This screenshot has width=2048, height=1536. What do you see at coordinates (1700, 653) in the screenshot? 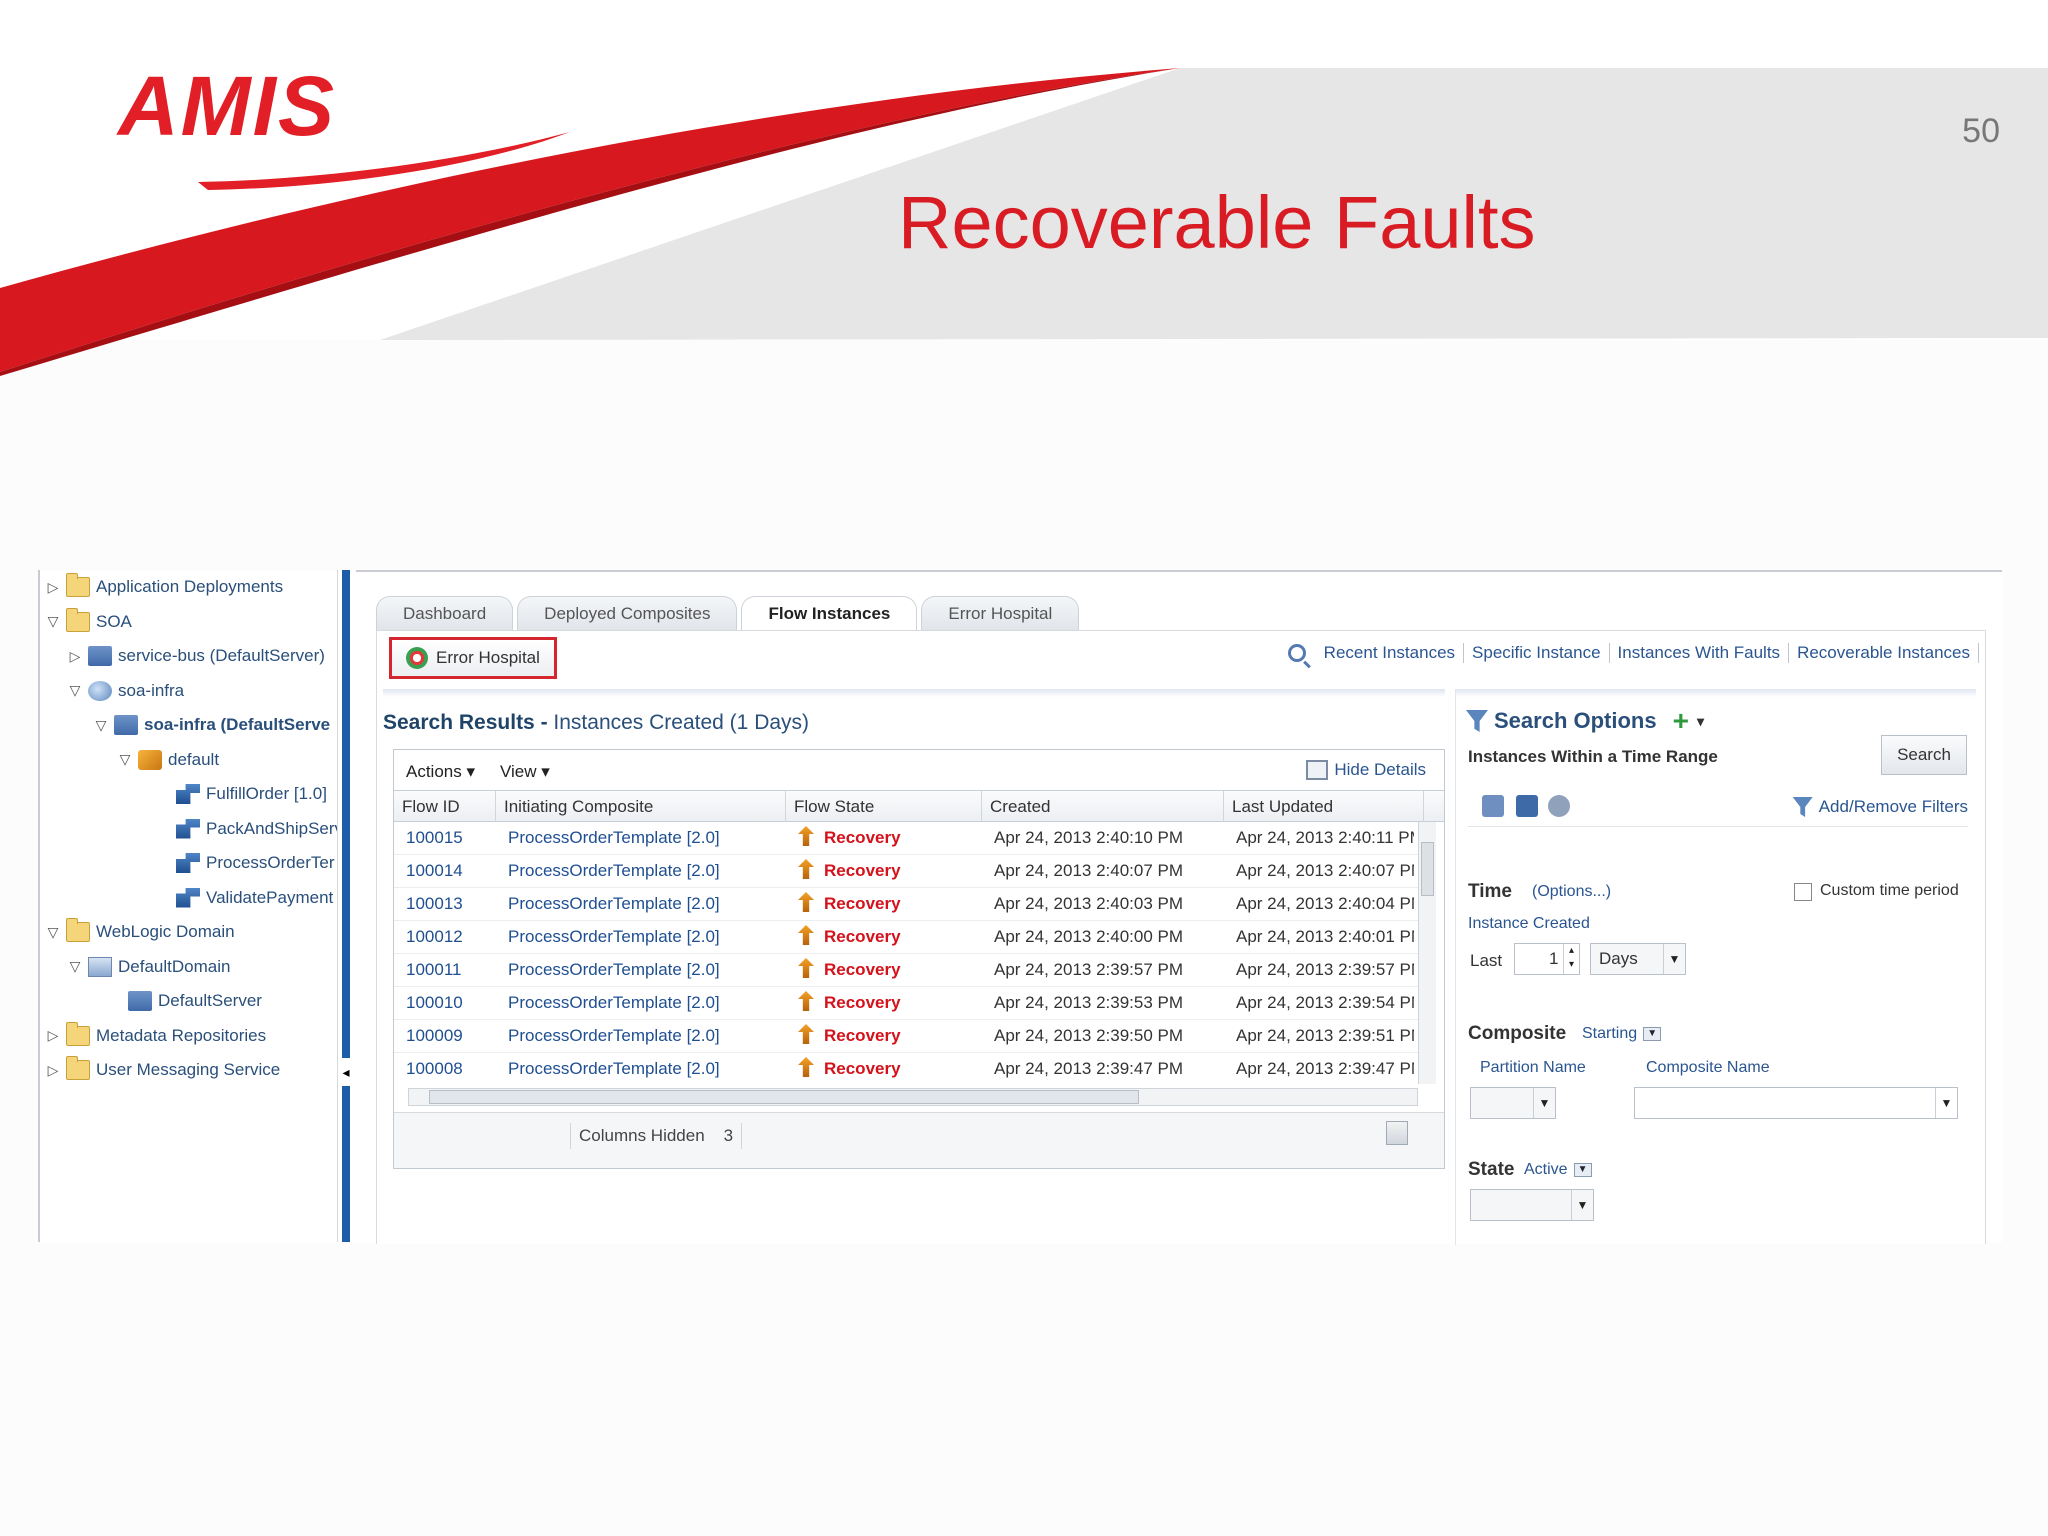
I see `instances-with-faults-link: Instances With Faults` at bounding box center [1700, 653].